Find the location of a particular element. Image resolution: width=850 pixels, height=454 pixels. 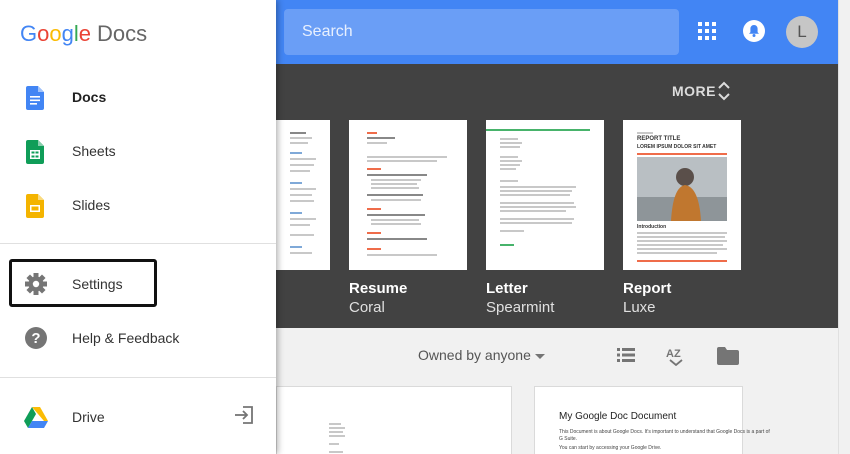

report-photo-image is located at coordinates (682, 189).